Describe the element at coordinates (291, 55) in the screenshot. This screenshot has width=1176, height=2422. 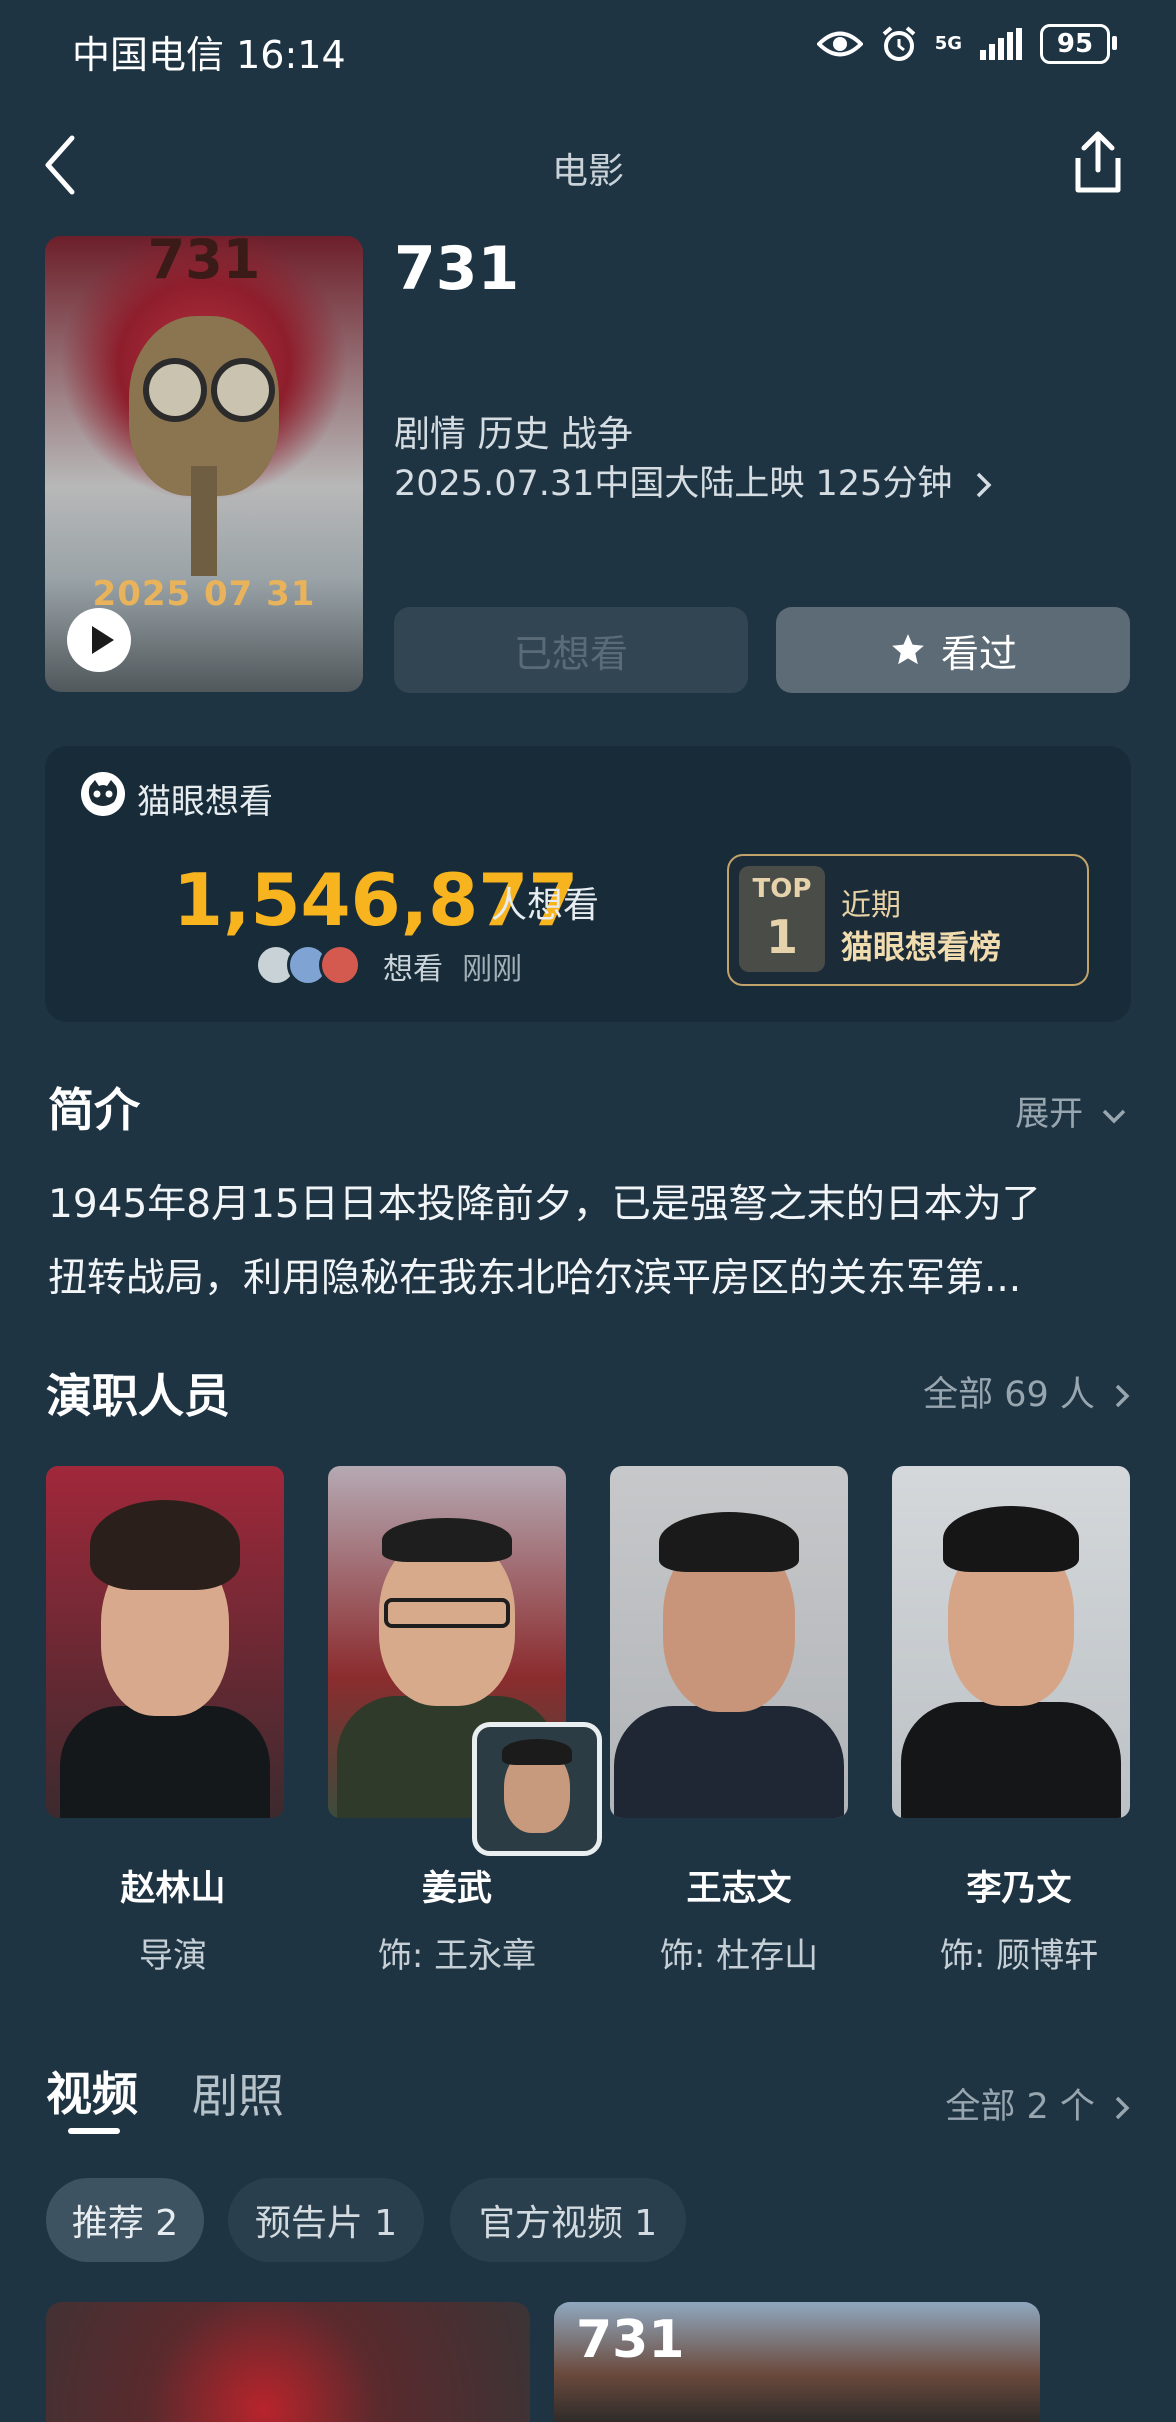
I see `status-time: 16:14` at that location.